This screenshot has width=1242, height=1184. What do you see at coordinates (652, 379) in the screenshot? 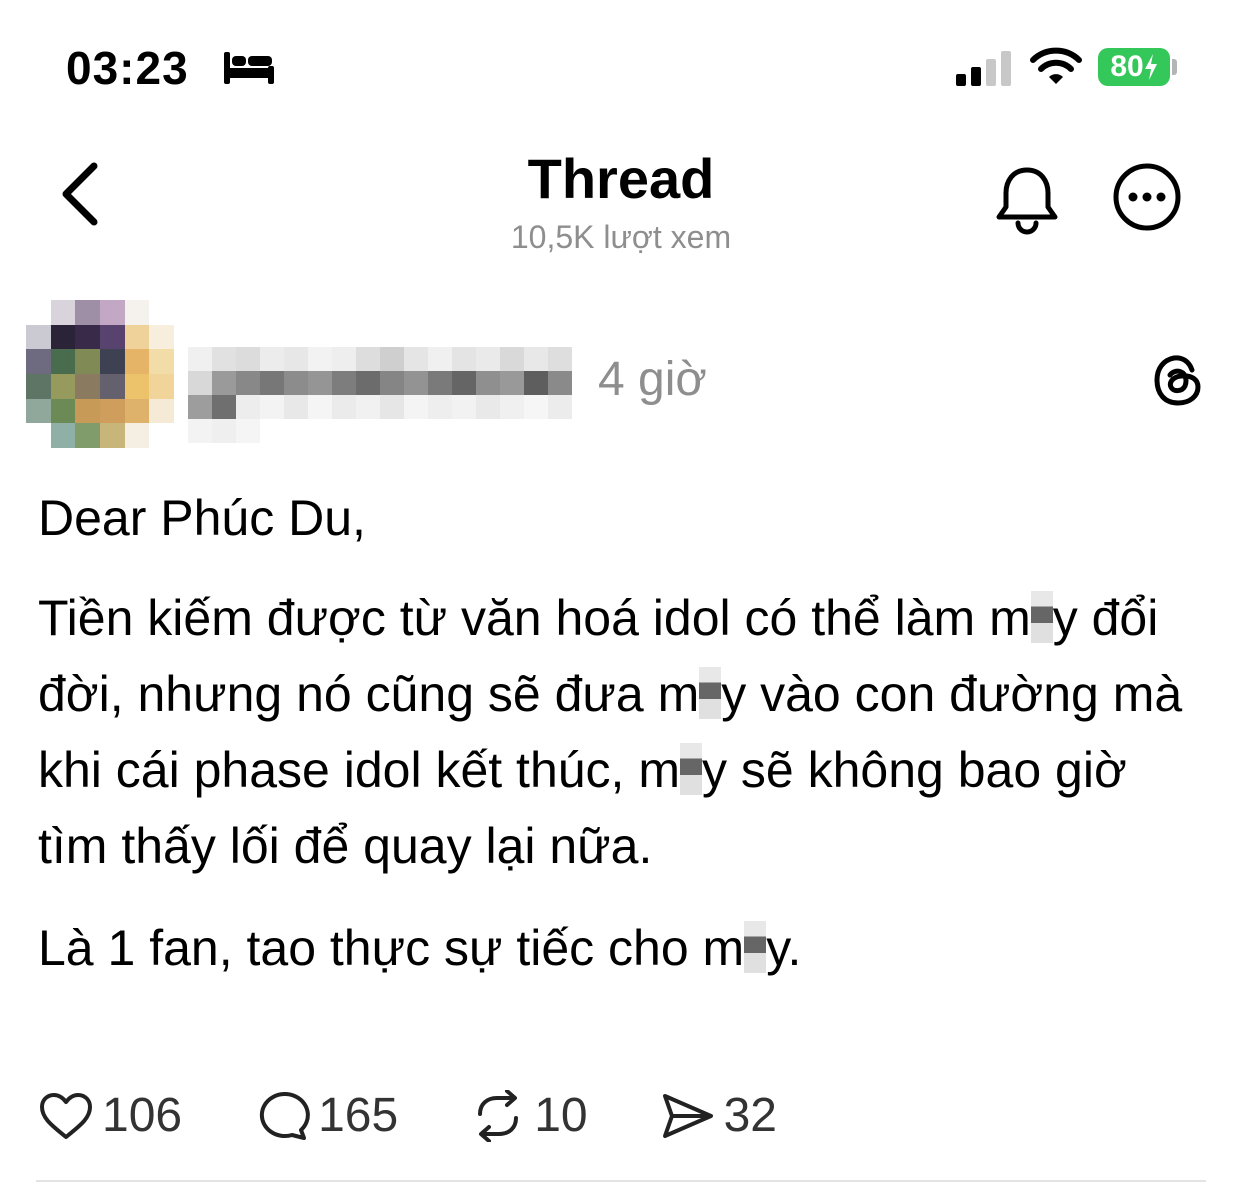
I see `post-time: 4 giờ` at bounding box center [652, 379].